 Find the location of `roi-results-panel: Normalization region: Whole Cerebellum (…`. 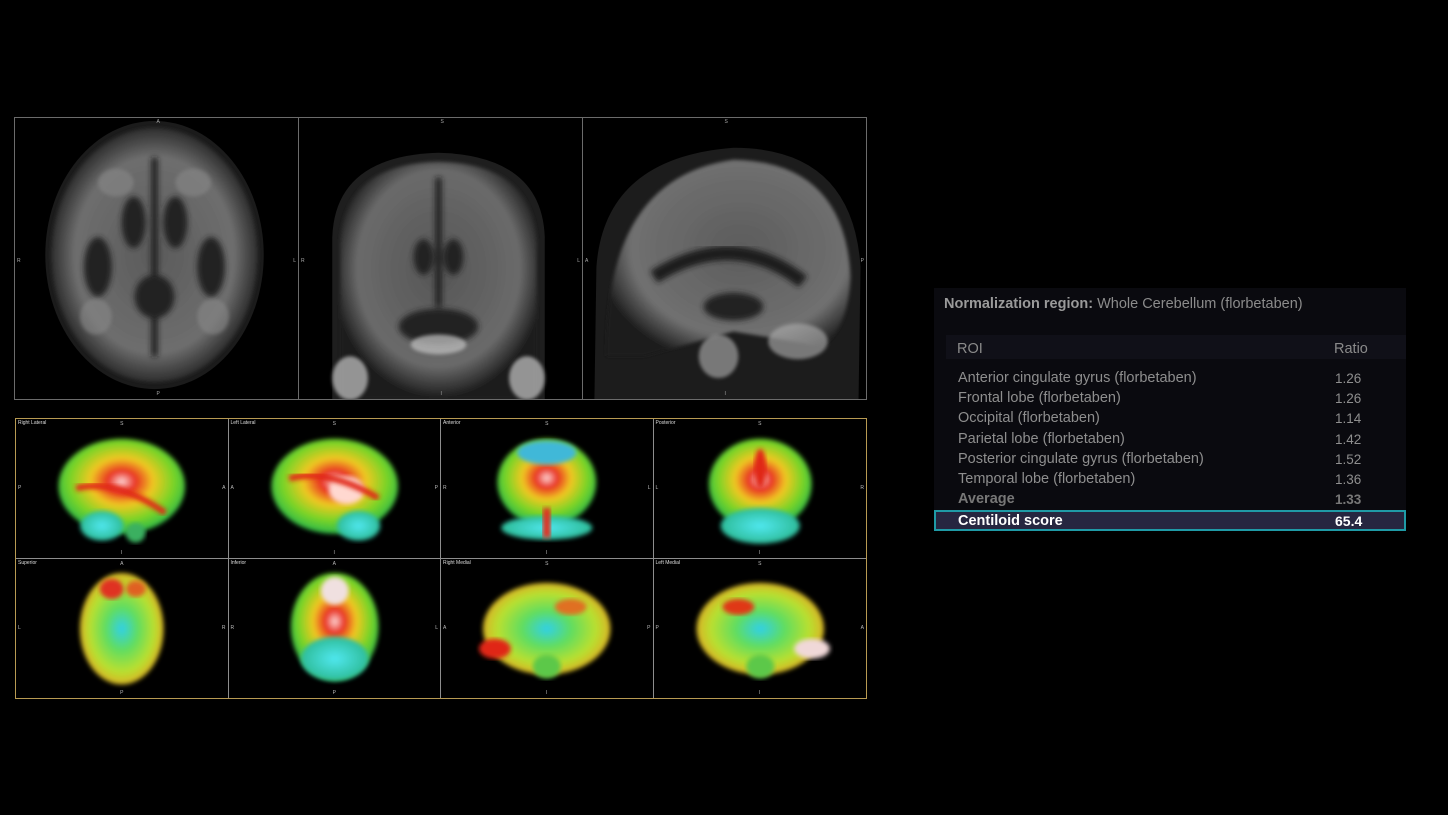

roi-results-panel: Normalization region: Whole Cerebellum (… is located at coordinates (1170, 409).